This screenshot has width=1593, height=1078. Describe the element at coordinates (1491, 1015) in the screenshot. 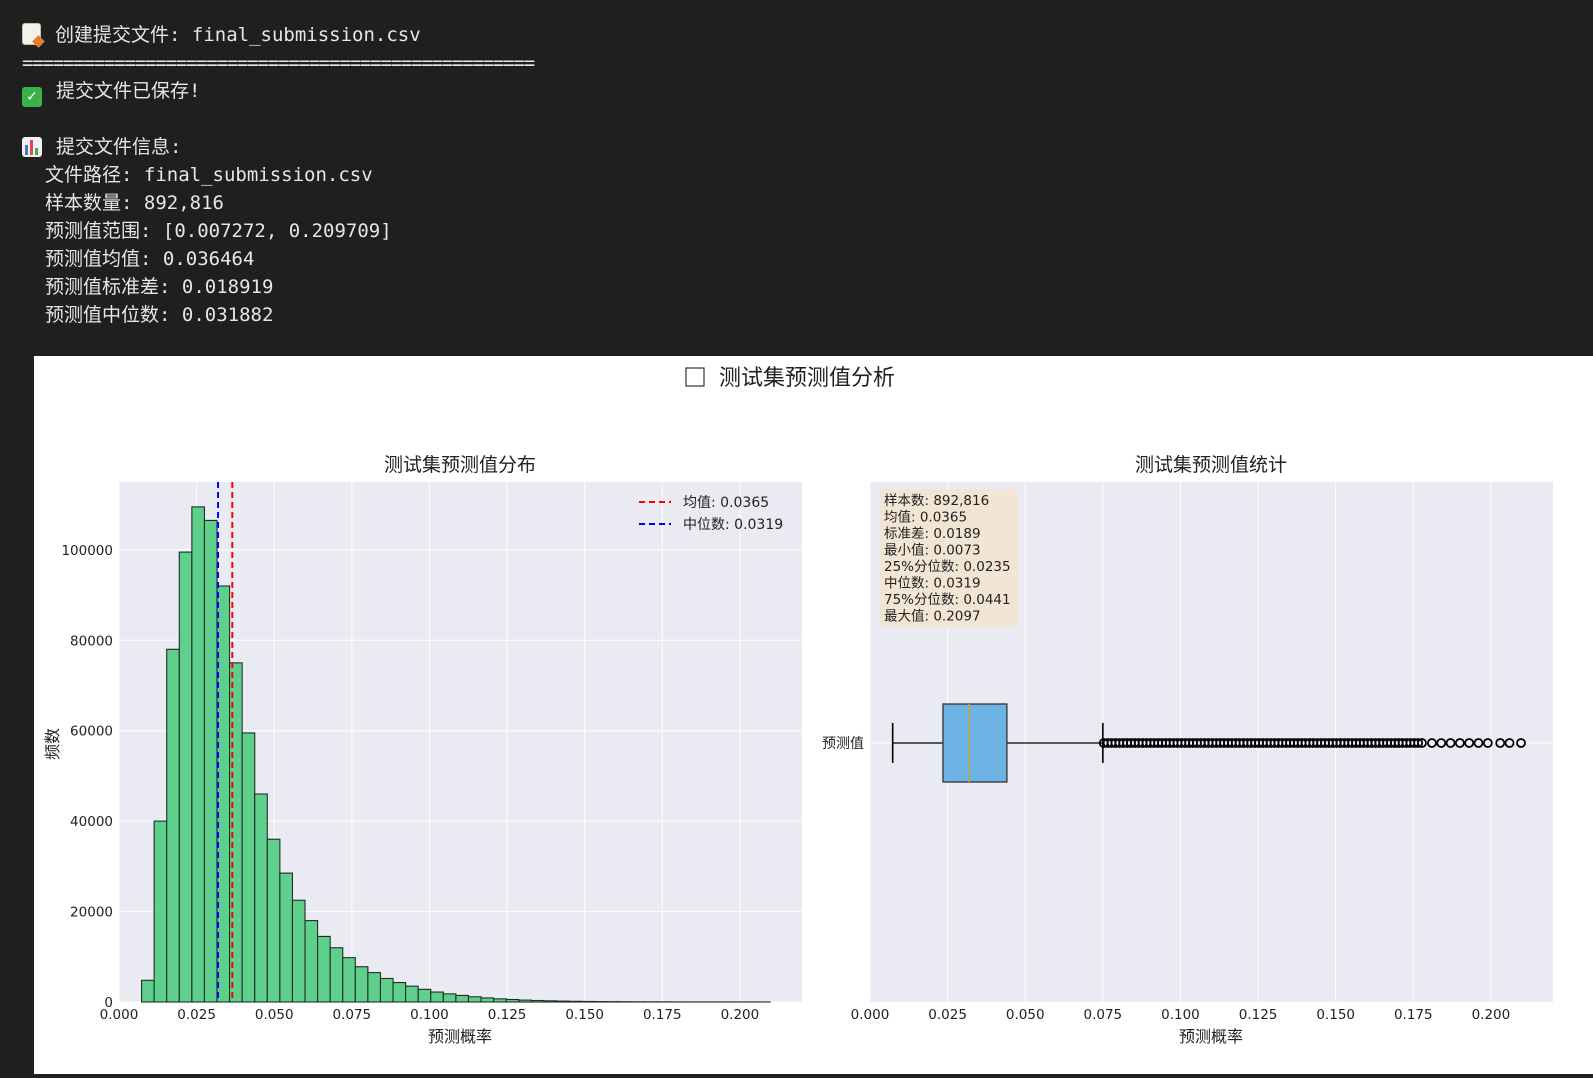

I see `boxplot-x-tick-label: 0.200` at that location.